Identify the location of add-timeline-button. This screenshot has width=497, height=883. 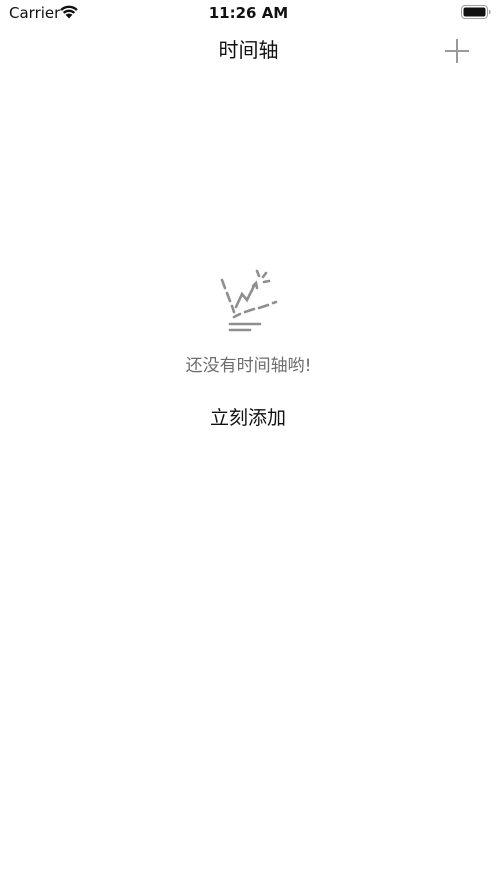
(457, 51).